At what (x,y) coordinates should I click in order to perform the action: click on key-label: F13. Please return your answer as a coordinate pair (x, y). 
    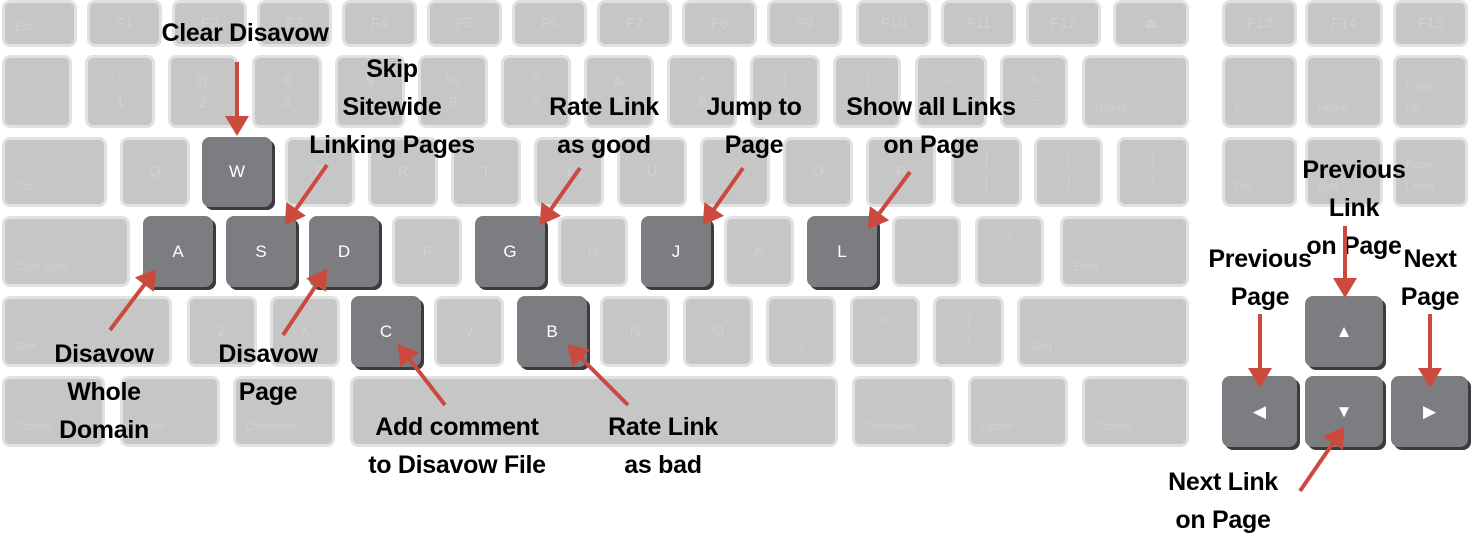
    Looking at the image, I should click on (1259, 23).